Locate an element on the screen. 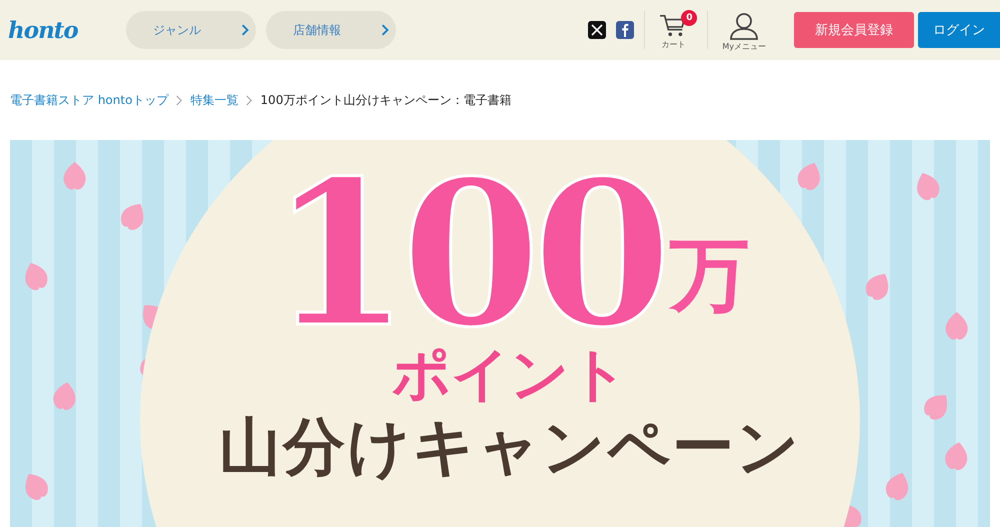 The height and width of the screenshot is (527, 1000). cart-label: カート is located at coordinates (673, 44).